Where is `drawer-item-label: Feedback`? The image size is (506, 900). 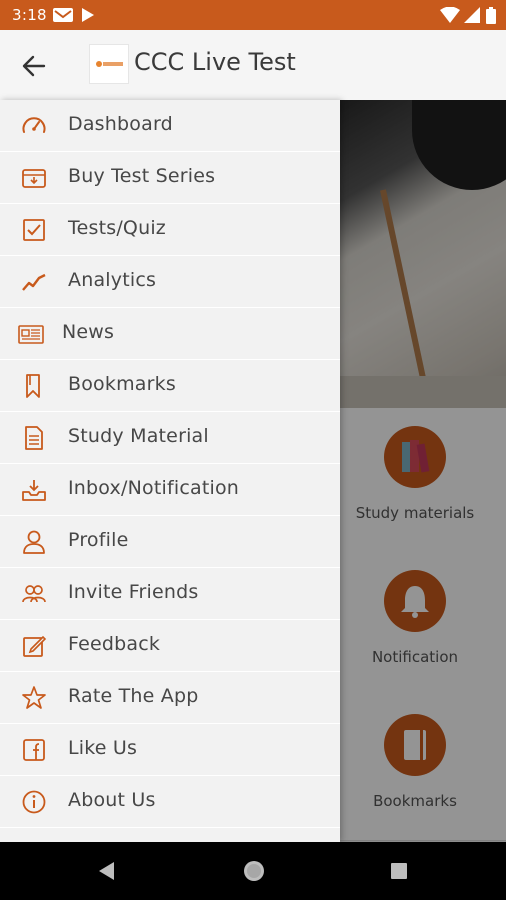 drawer-item-label: Feedback is located at coordinates (114, 644).